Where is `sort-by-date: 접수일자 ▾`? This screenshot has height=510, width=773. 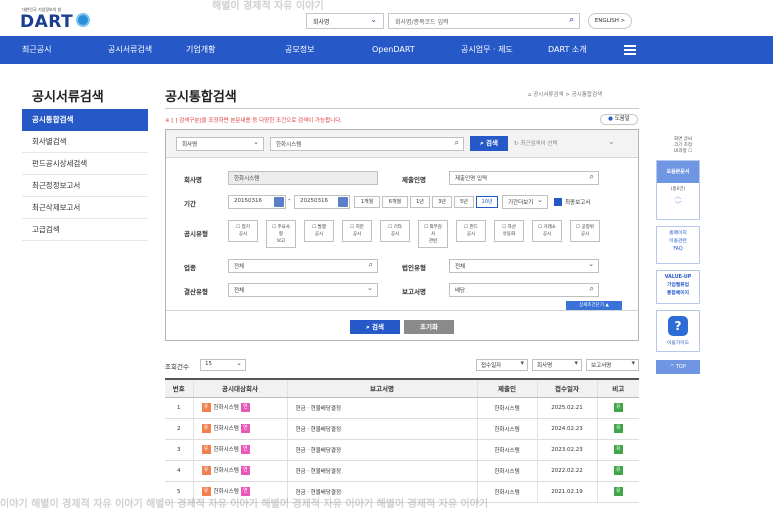
sort-by-date: 접수일자 ▾ is located at coordinates (502, 365).